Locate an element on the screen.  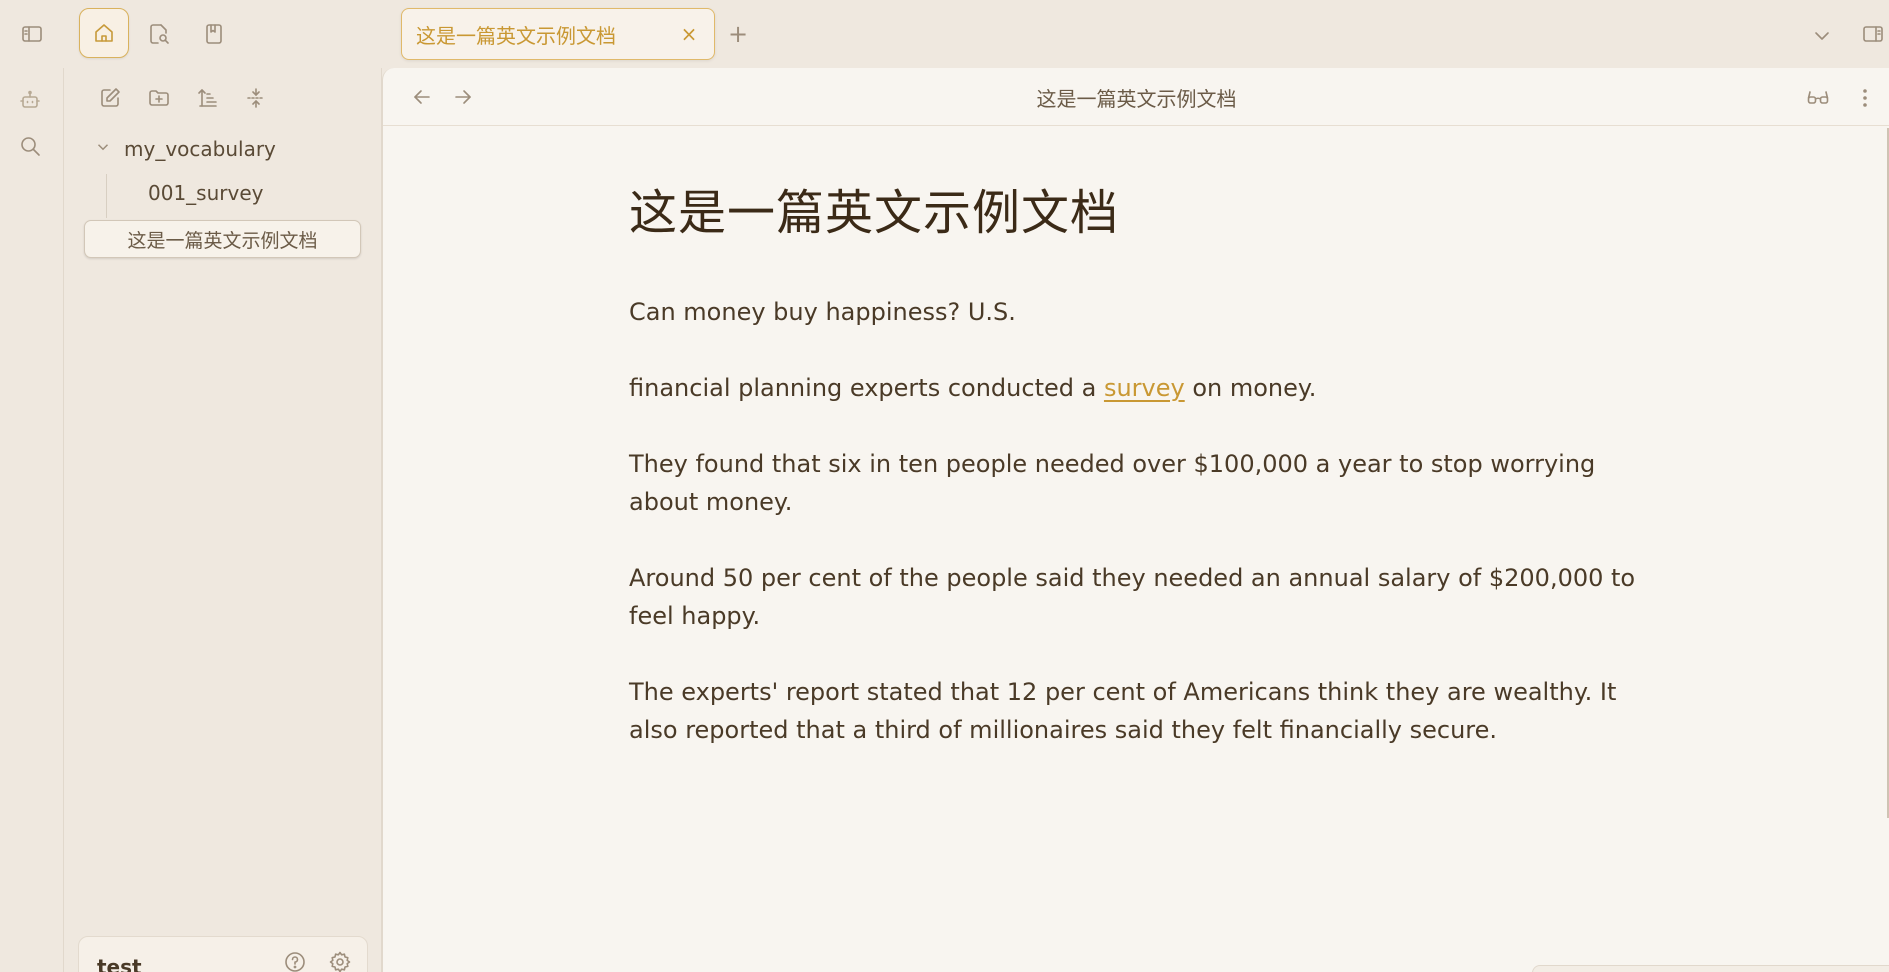
status-bar is located at coordinates (1710, 968).